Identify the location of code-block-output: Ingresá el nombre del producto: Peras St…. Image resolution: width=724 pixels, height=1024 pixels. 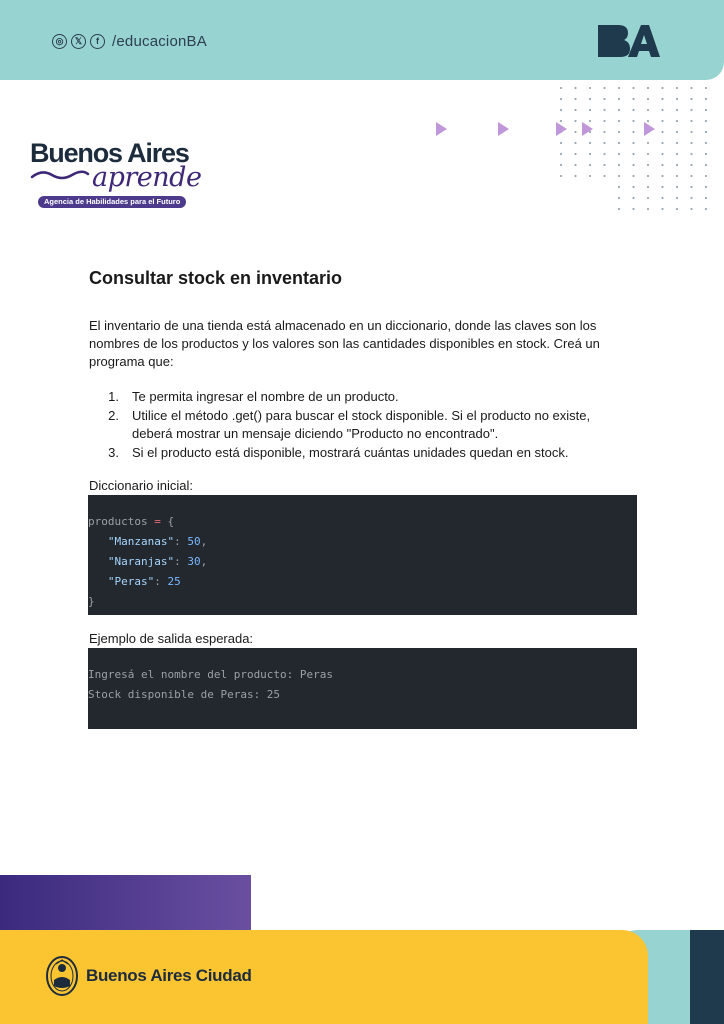
(362, 688).